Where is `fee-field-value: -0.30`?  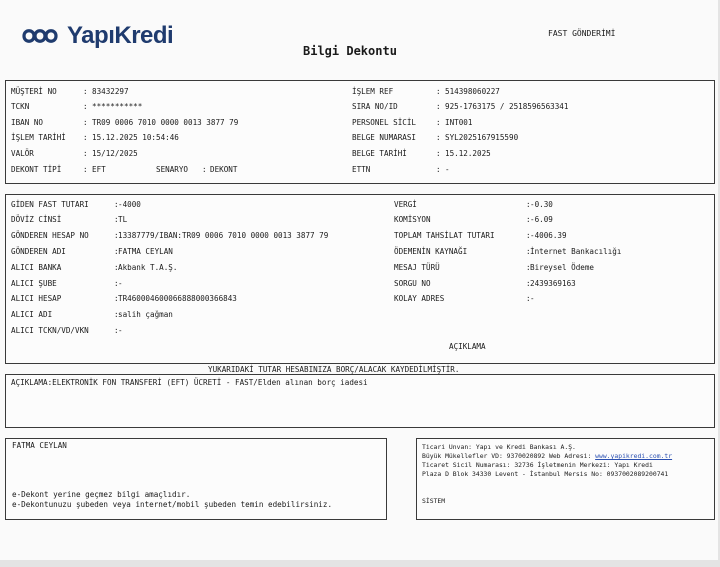
fee-field-value: -0.30 is located at coordinates (541, 204).